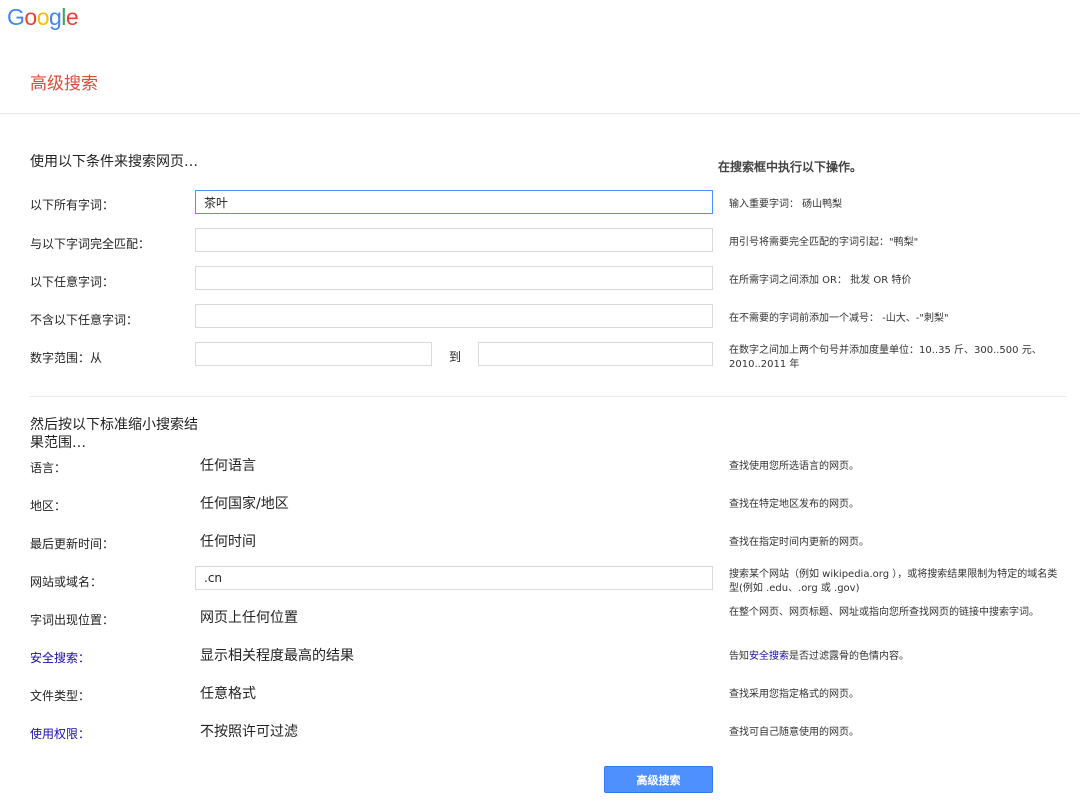 This screenshot has height=802, width=1080. What do you see at coordinates (769, 656) in the screenshot?
I see `safesearch-hint-link: 安全搜索` at bounding box center [769, 656].